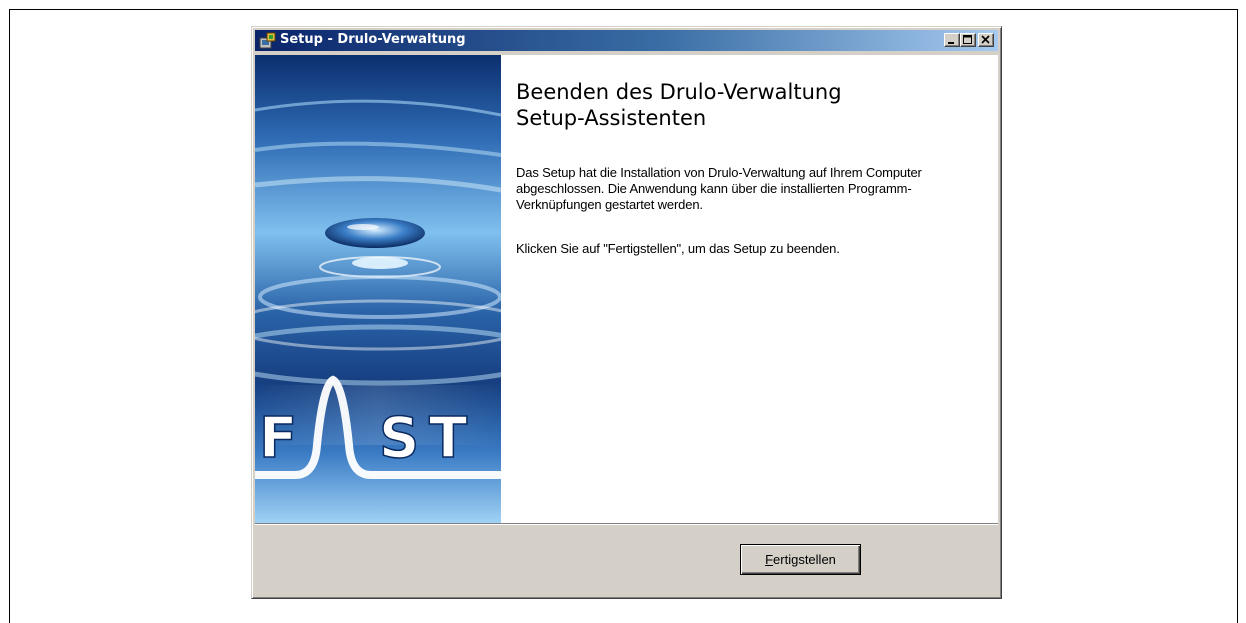  Describe the element at coordinates (278, 438) in the screenshot. I see `svg-text: F` at that location.